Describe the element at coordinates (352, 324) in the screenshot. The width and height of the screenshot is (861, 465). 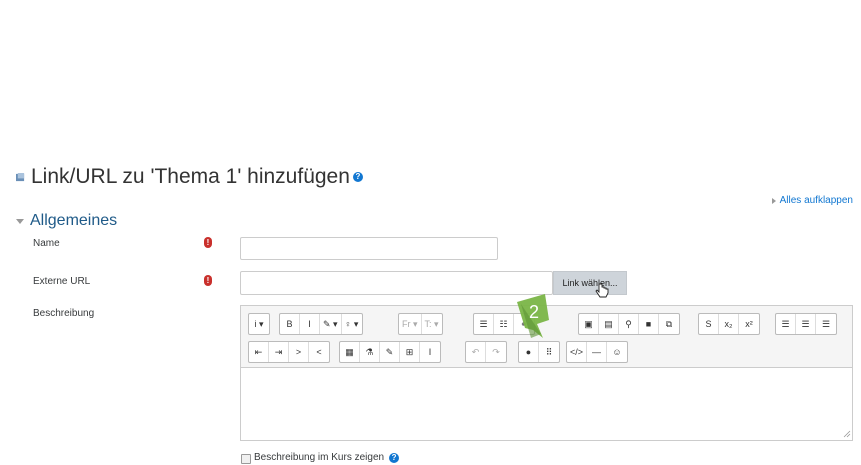
I see `highlight-icon: ♀ ▾` at that location.